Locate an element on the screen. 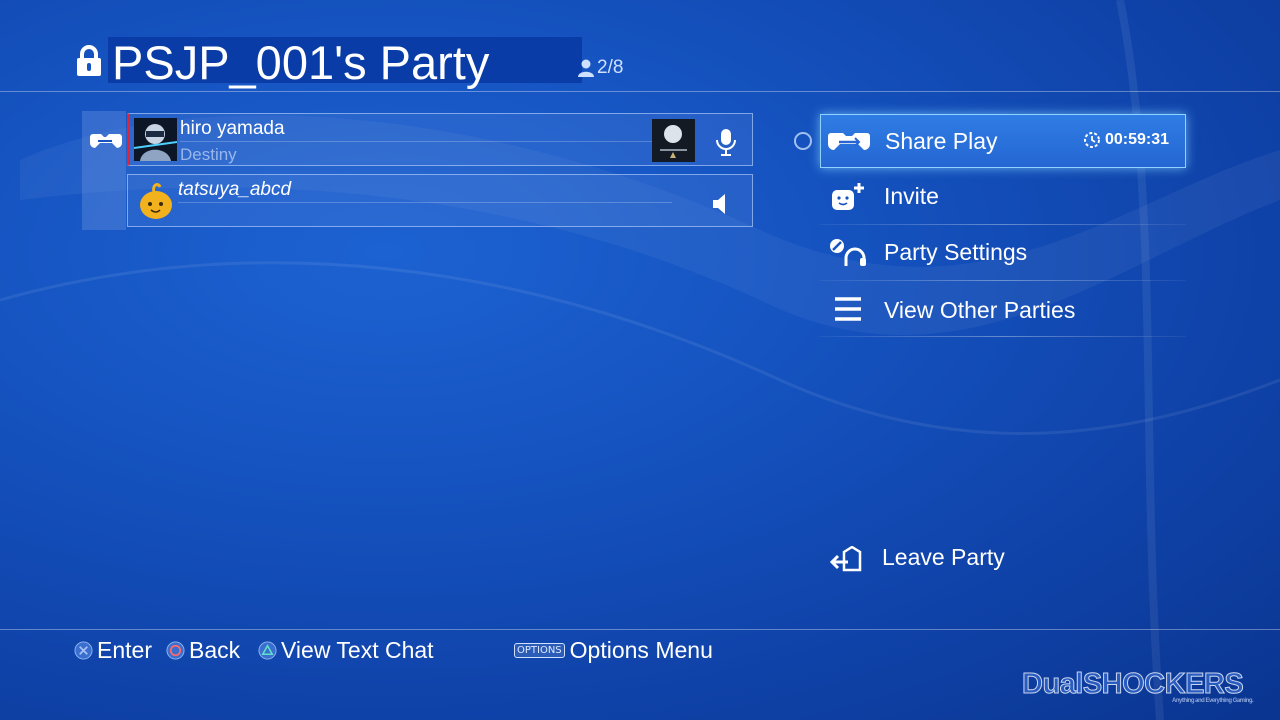  menu-item-label: Invite is located at coordinates (911, 196).